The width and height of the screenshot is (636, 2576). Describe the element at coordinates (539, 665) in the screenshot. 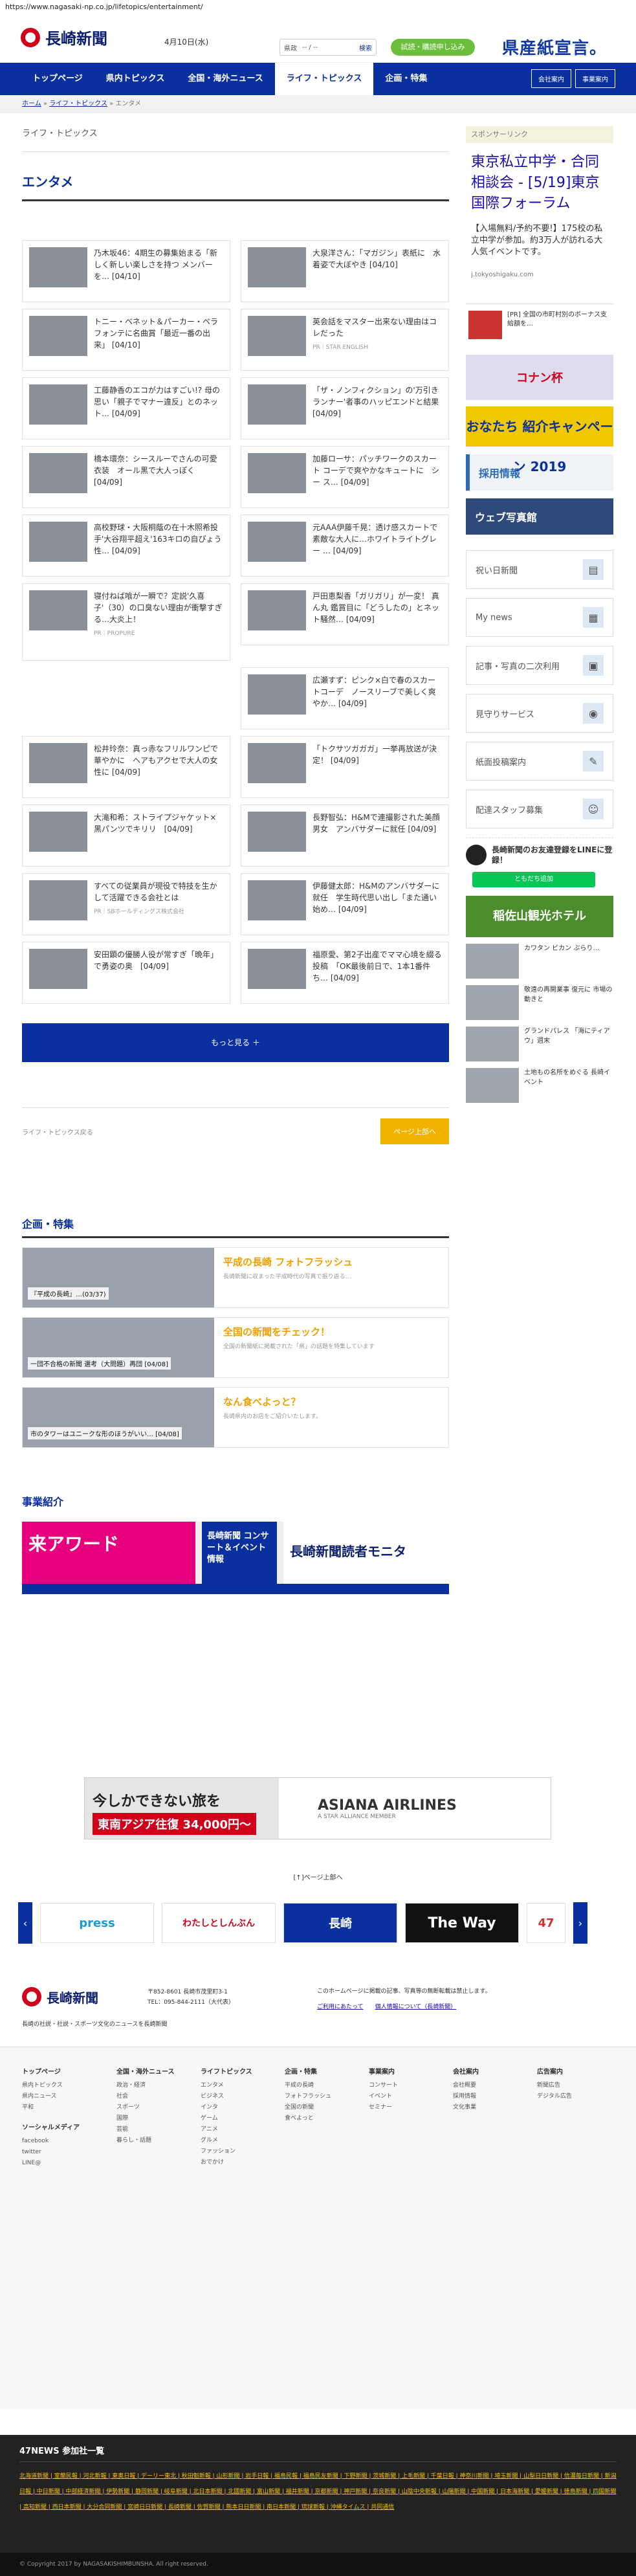

I see `side-link-reuse: 記事・写真の二次利用 ▣` at that location.